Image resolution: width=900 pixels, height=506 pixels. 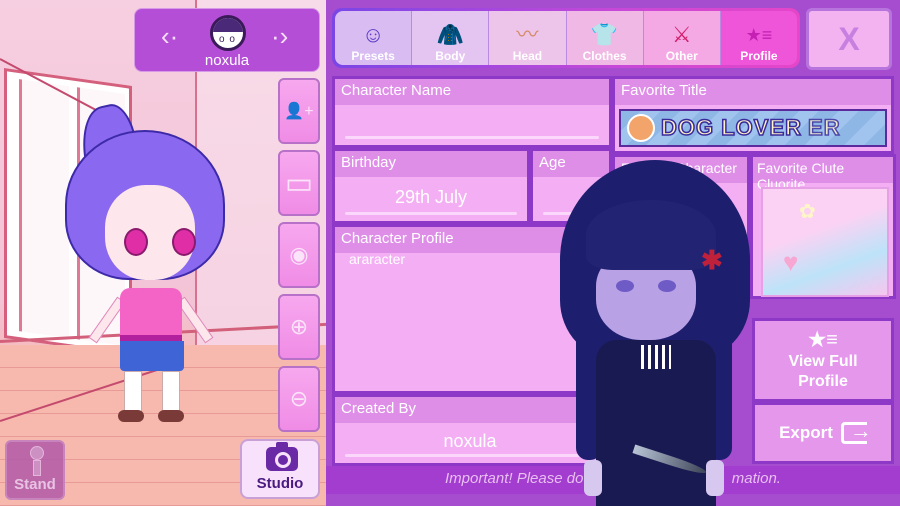 I want to click on tshirt-icon: 👕, so click(x=604, y=34).